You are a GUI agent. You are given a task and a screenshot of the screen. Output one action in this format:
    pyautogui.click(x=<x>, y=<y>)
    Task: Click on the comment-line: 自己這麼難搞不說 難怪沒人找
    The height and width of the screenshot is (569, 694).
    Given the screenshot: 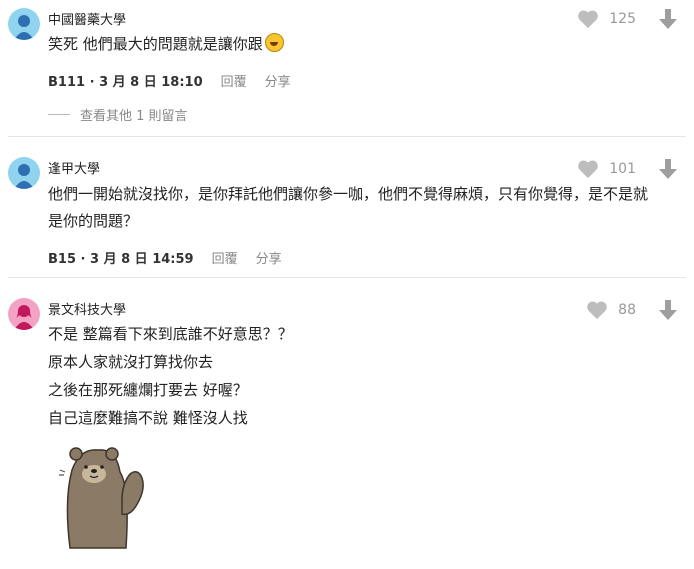 What is the action you would take?
    pyautogui.click(x=148, y=418)
    